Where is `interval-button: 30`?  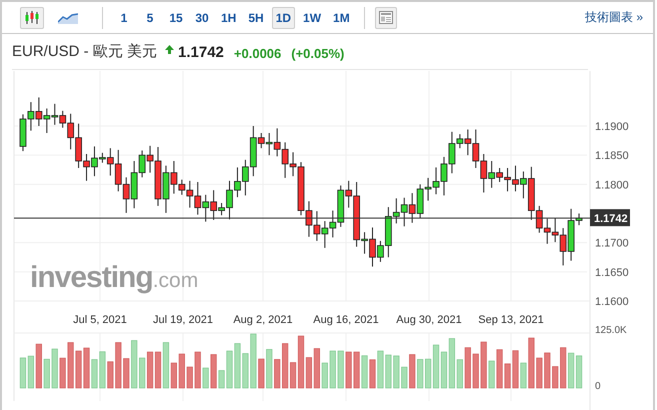 interval-button: 30 is located at coordinates (202, 17).